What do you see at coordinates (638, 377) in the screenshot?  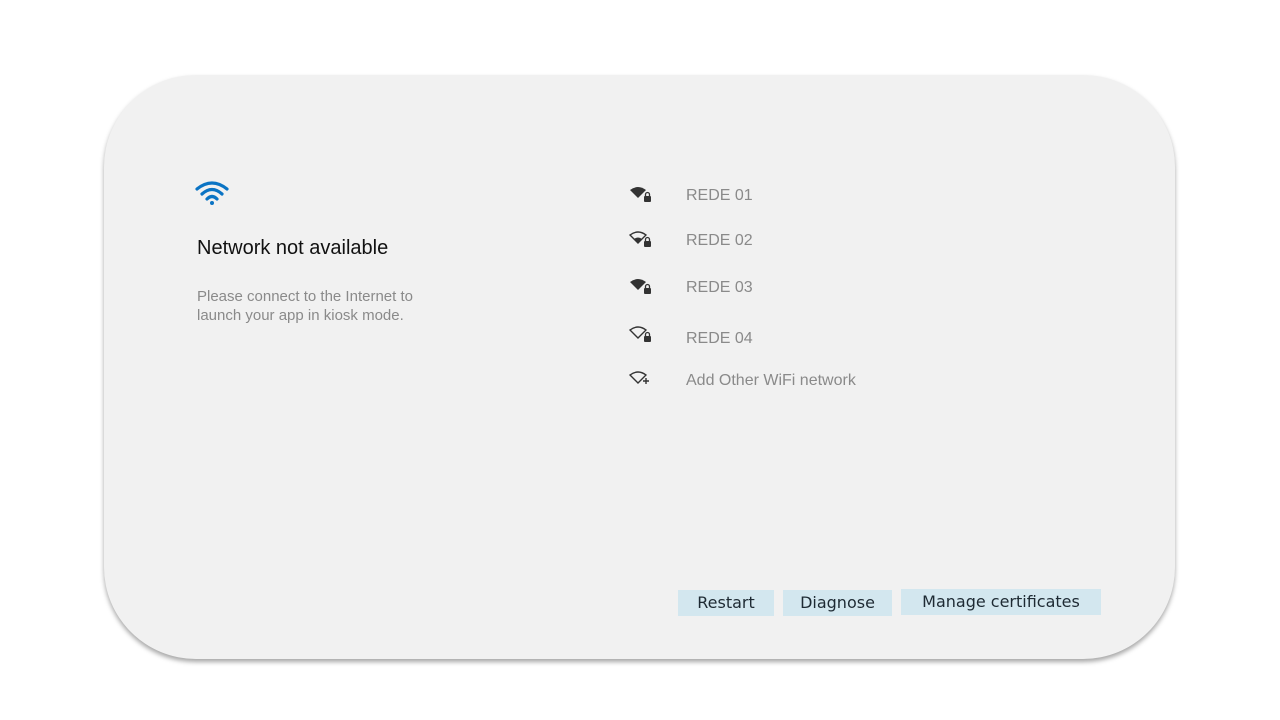 I see `wifi-add-icon` at bounding box center [638, 377].